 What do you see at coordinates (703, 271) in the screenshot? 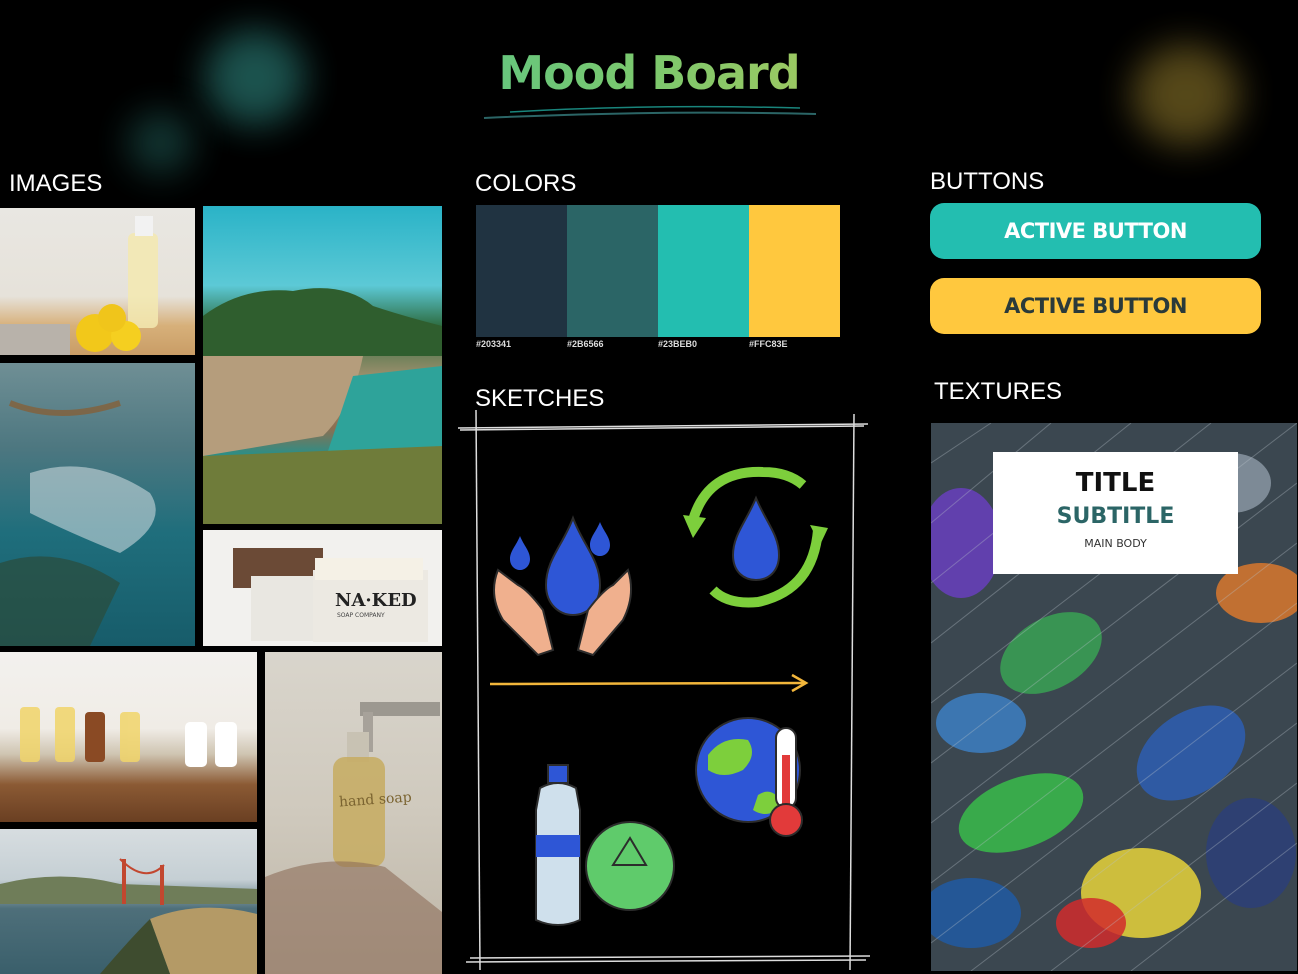
I see `swatch-teal` at bounding box center [703, 271].